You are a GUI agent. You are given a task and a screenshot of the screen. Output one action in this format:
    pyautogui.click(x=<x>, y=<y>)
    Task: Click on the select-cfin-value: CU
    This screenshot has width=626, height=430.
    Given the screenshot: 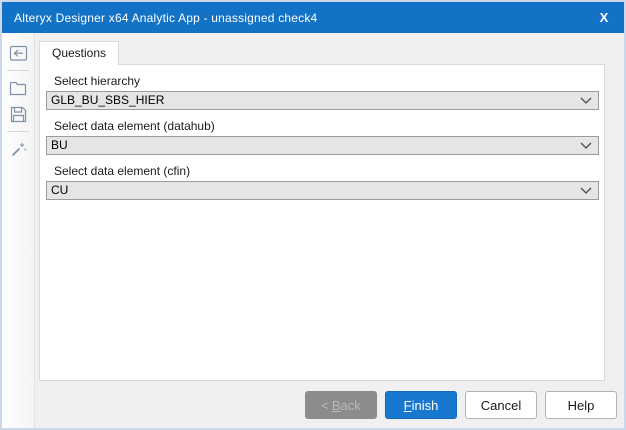 What is the action you would take?
    pyautogui.click(x=60, y=190)
    